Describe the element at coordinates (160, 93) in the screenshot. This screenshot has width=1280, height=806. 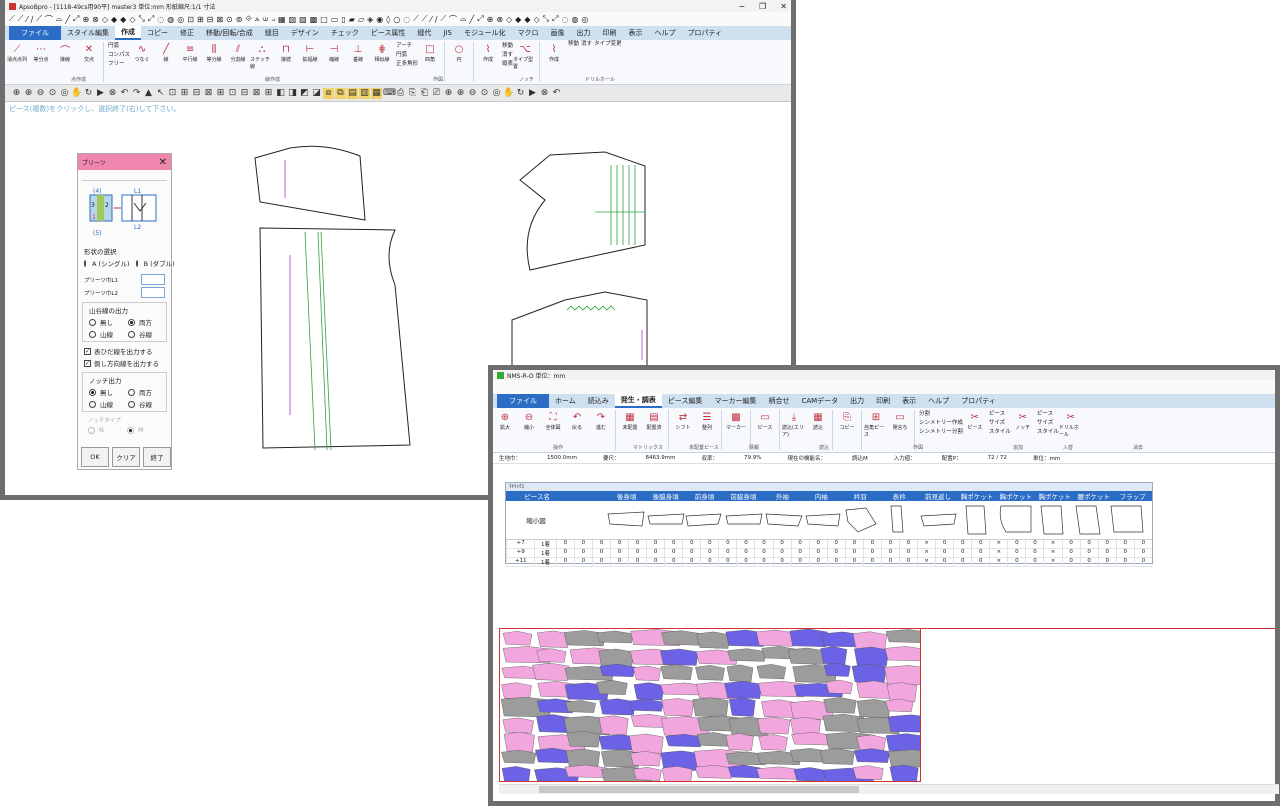
I see `toolbar-icon: ↖` at that location.